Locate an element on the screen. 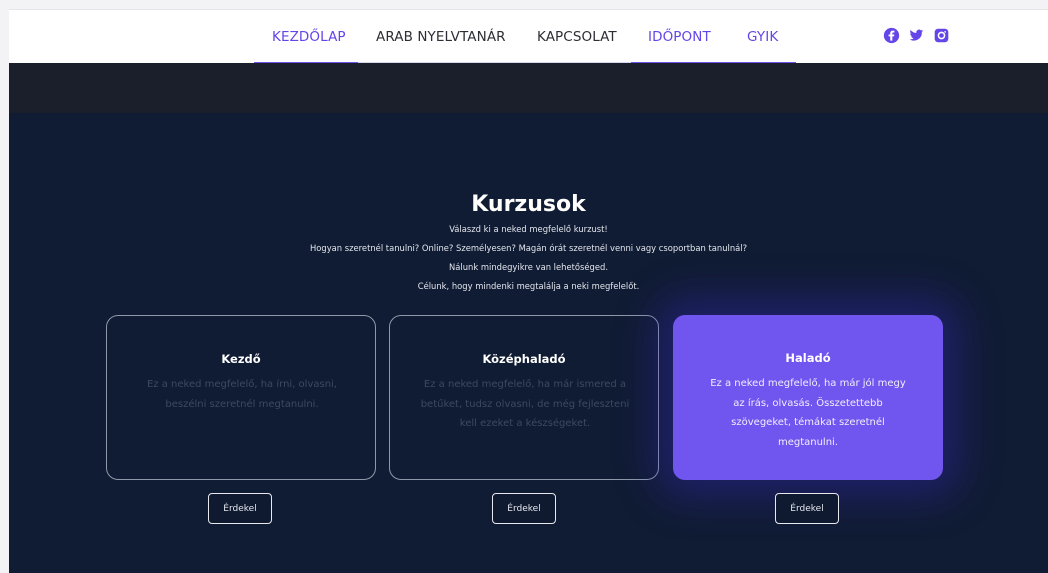 The height and width of the screenshot is (573, 1048). courses-title: Kurzusok is located at coordinates (528, 204).